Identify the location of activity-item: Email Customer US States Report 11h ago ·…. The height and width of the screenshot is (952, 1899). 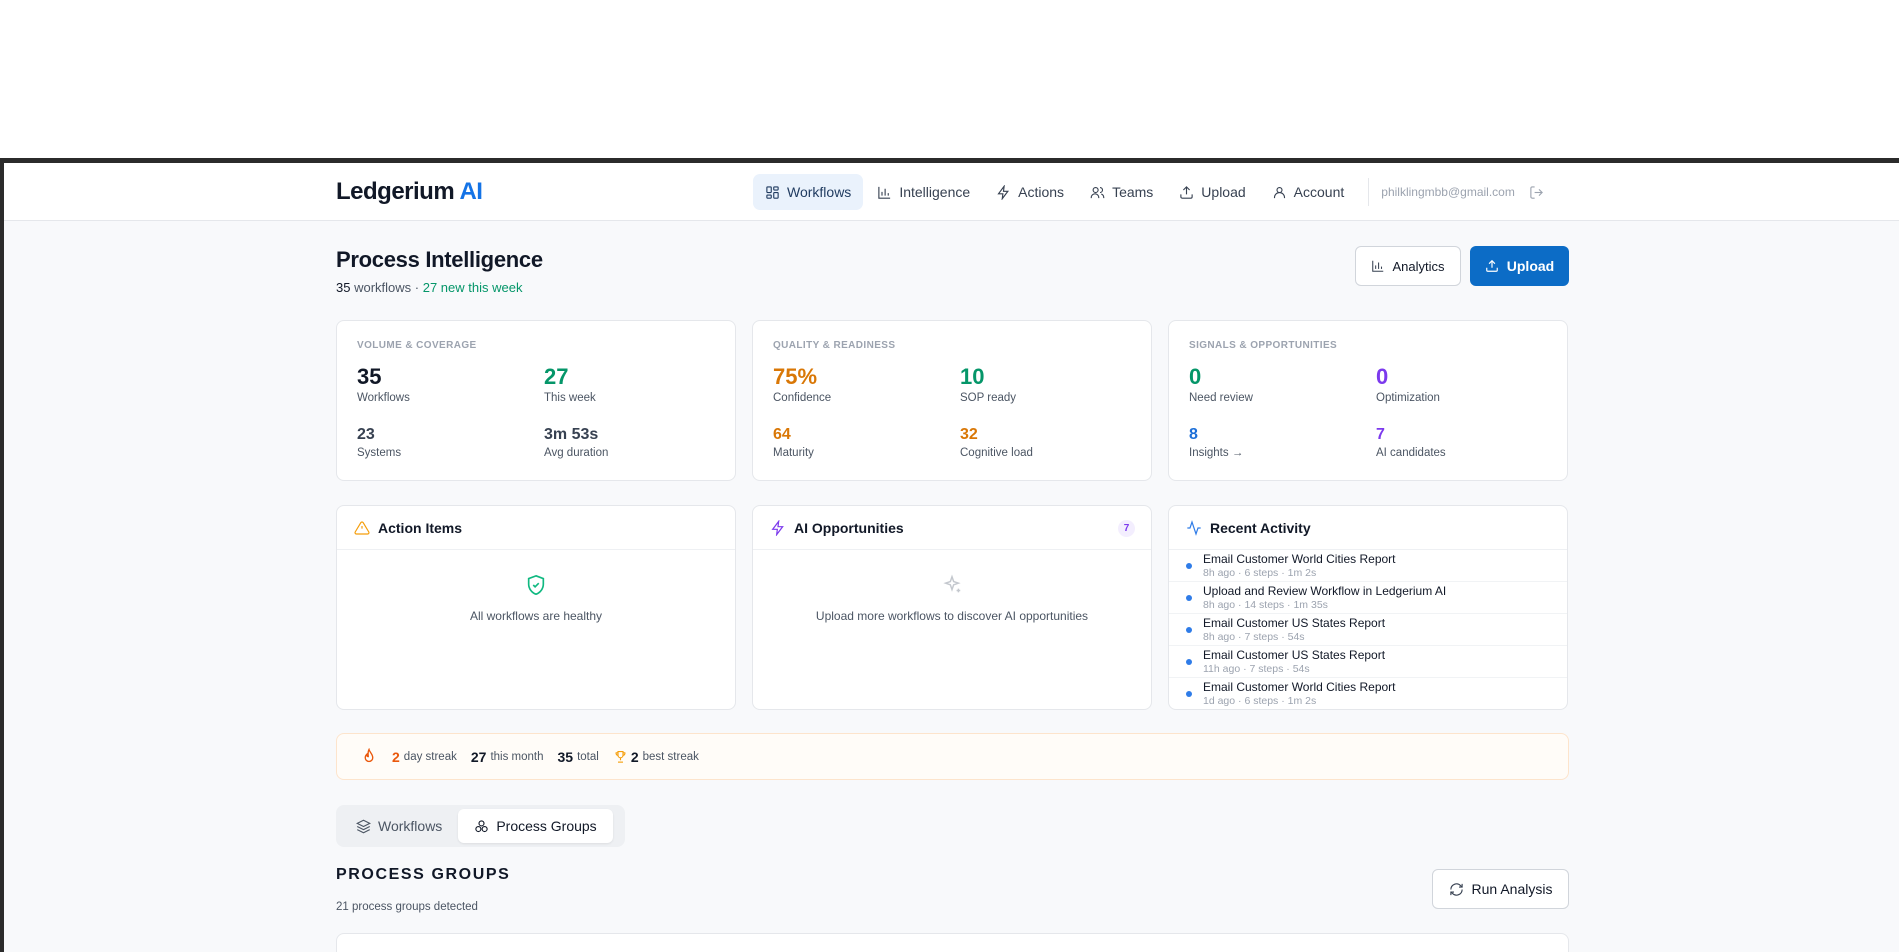
(1368, 662).